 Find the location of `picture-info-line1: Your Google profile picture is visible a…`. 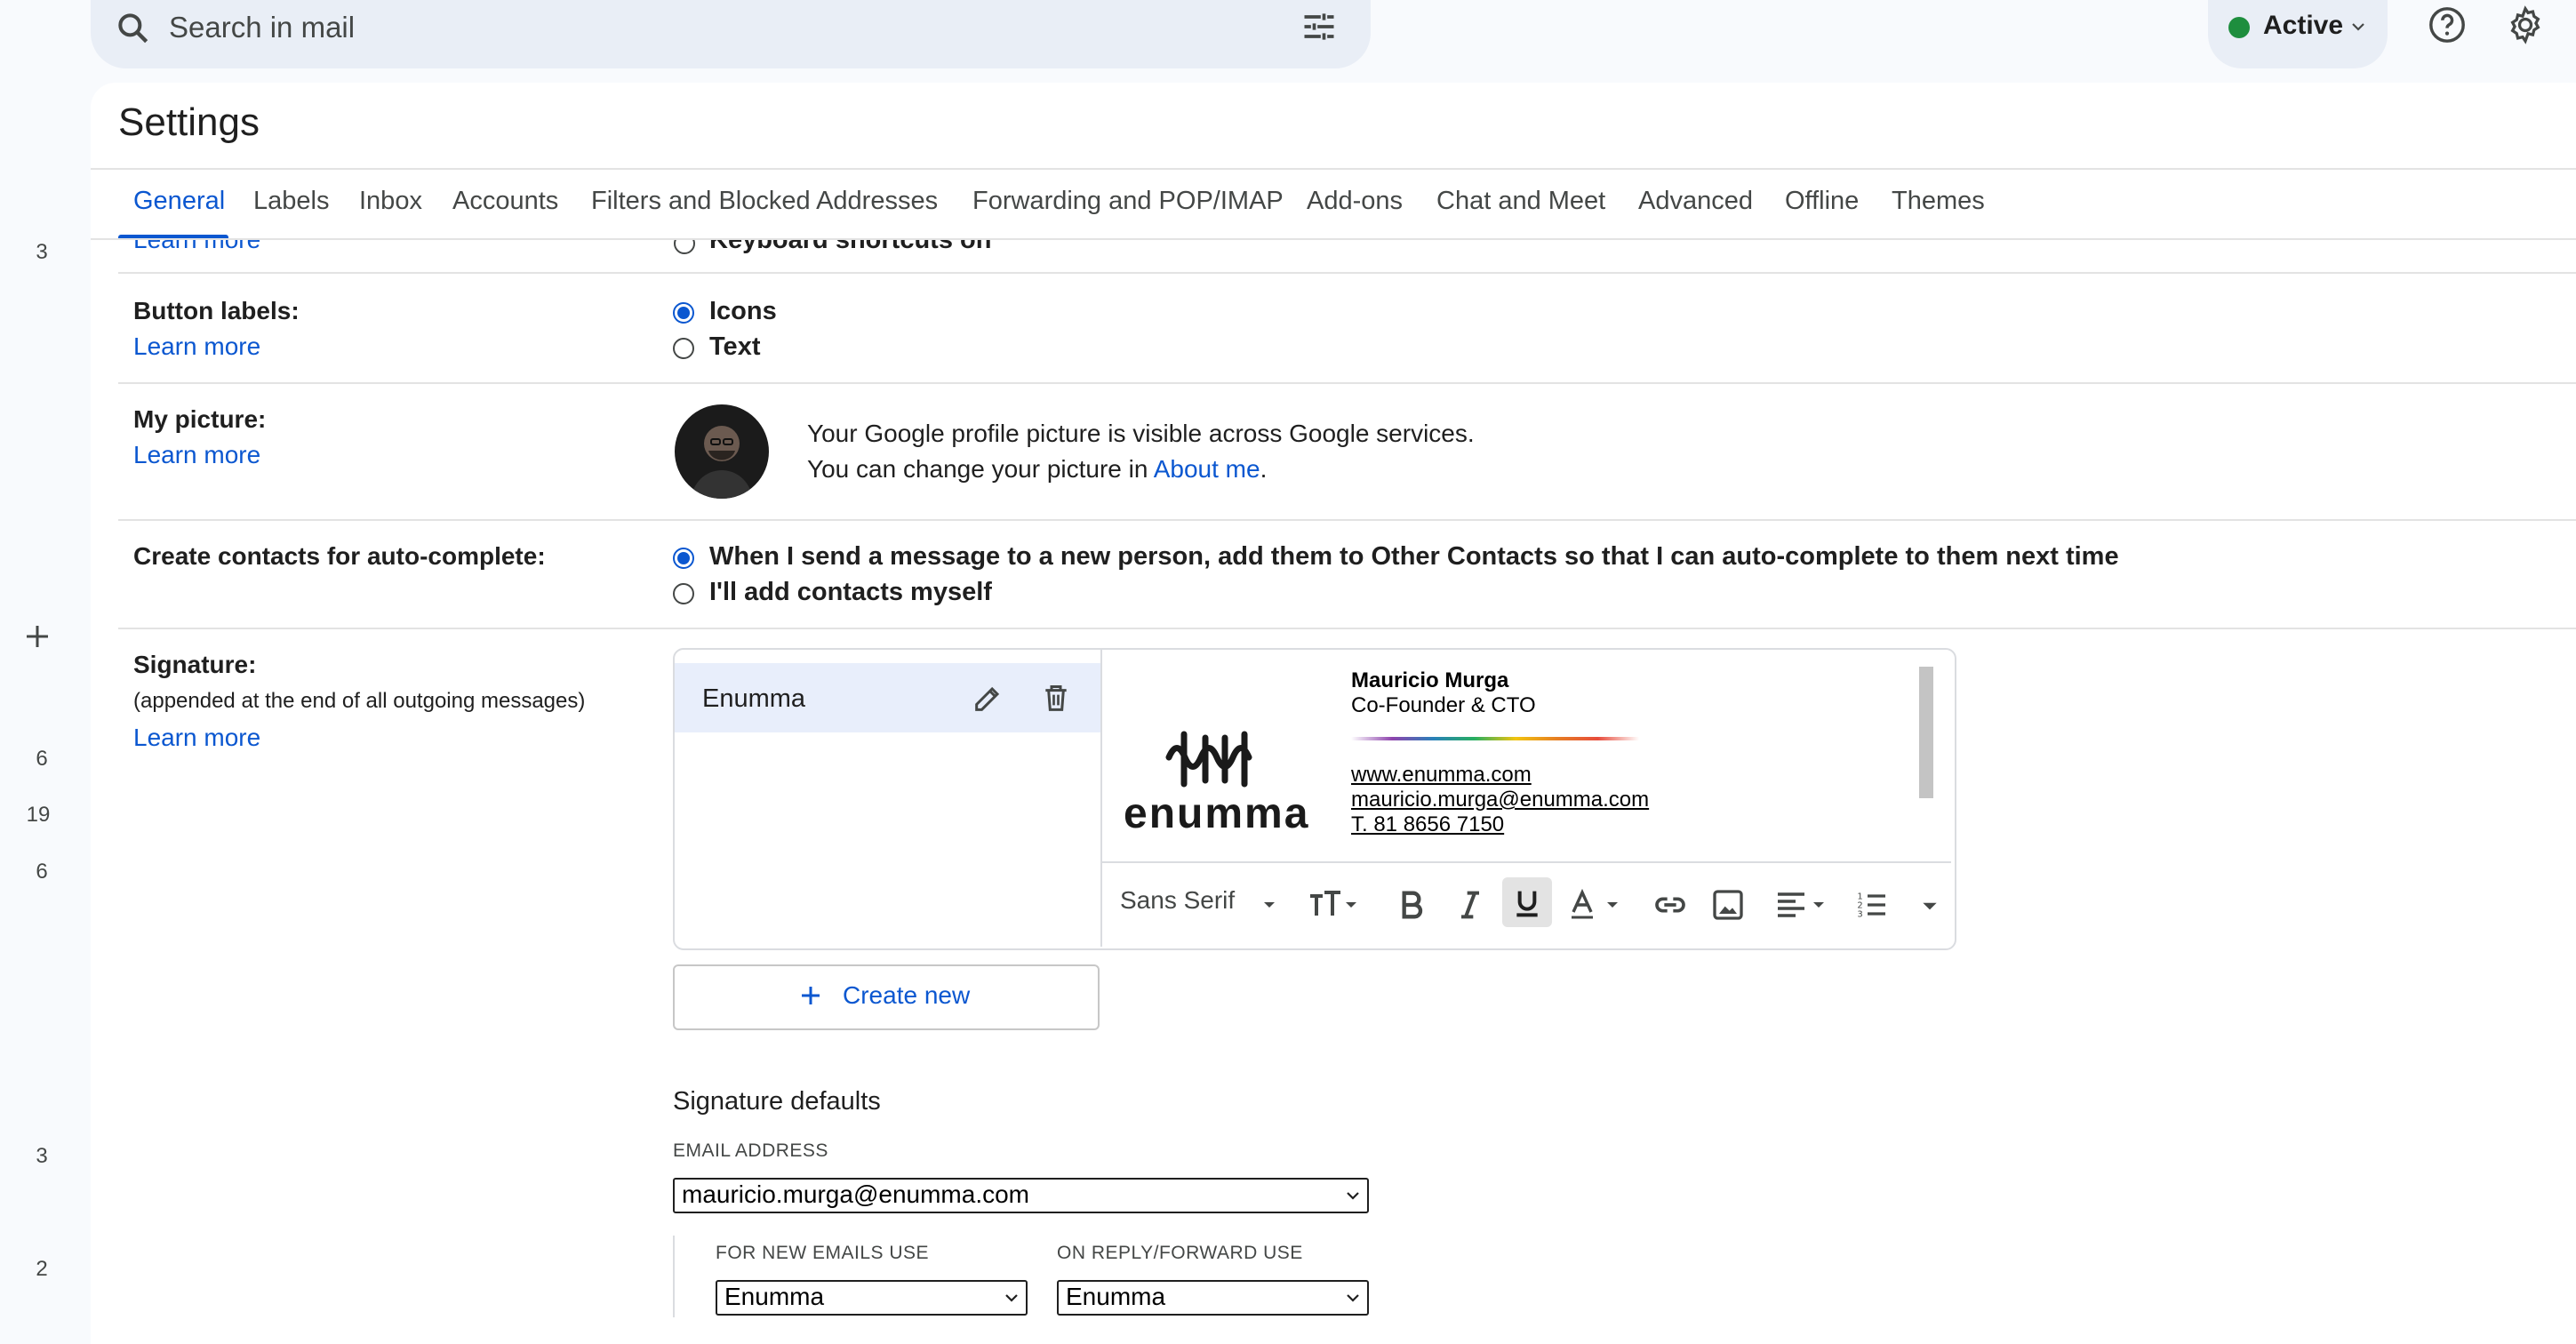

picture-info-line1: Your Google profile picture is visible a… is located at coordinates (1141, 433).